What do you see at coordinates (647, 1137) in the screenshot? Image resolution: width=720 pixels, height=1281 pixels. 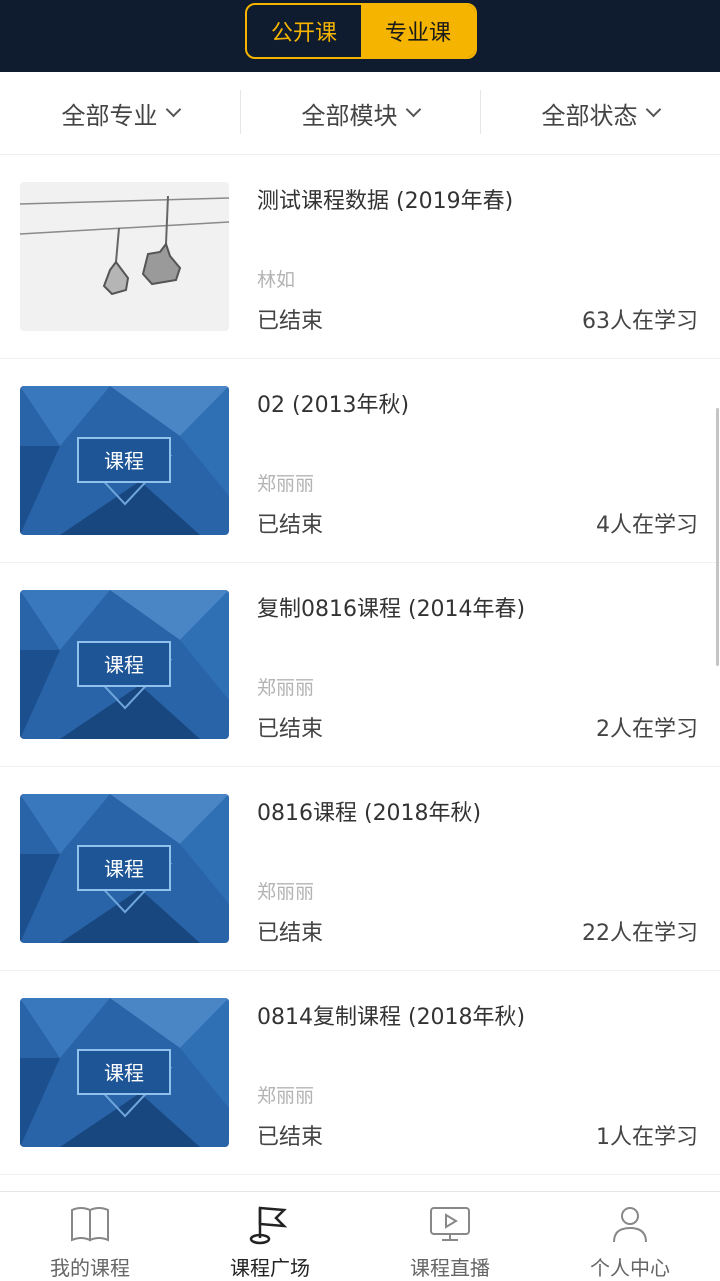 I see `learner-count: 1人在学习` at bounding box center [647, 1137].